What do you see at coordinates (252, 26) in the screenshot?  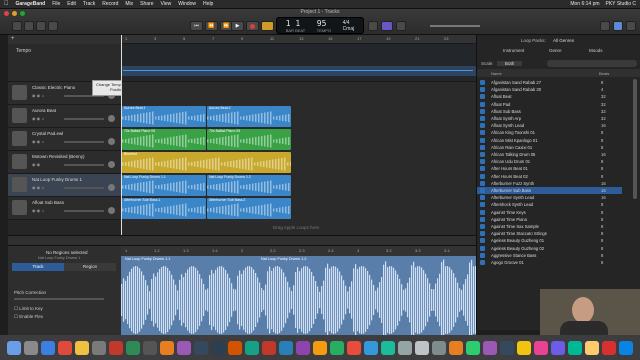 I see `record-button` at bounding box center [252, 26].